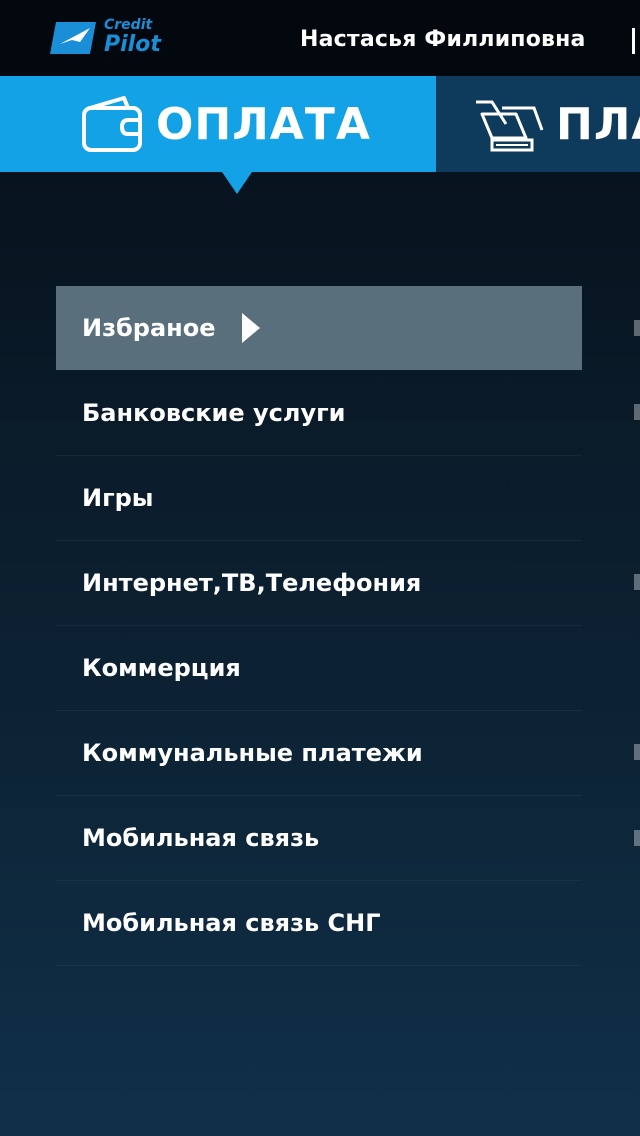 The height and width of the screenshot is (1136, 640). What do you see at coordinates (149, 328) in the screenshot?
I see `list-item-label: Избраное` at bounding box center [149, 328].